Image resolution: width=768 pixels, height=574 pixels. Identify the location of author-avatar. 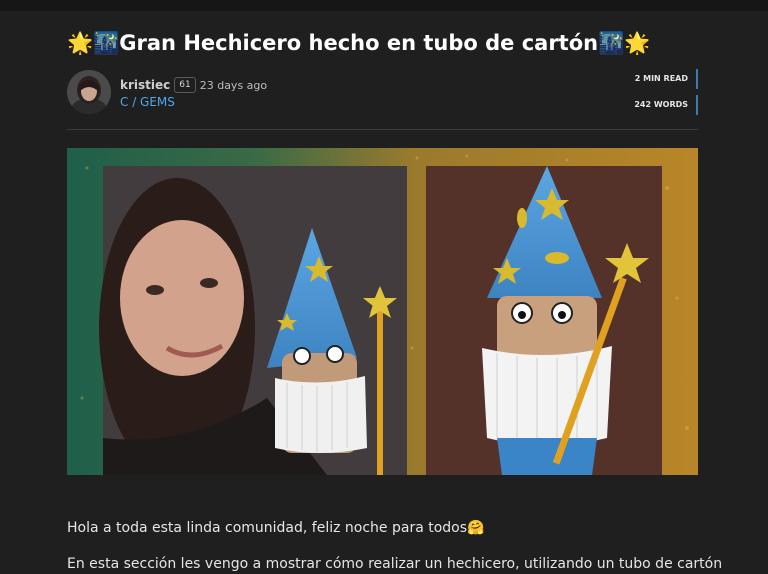
(89, 92).